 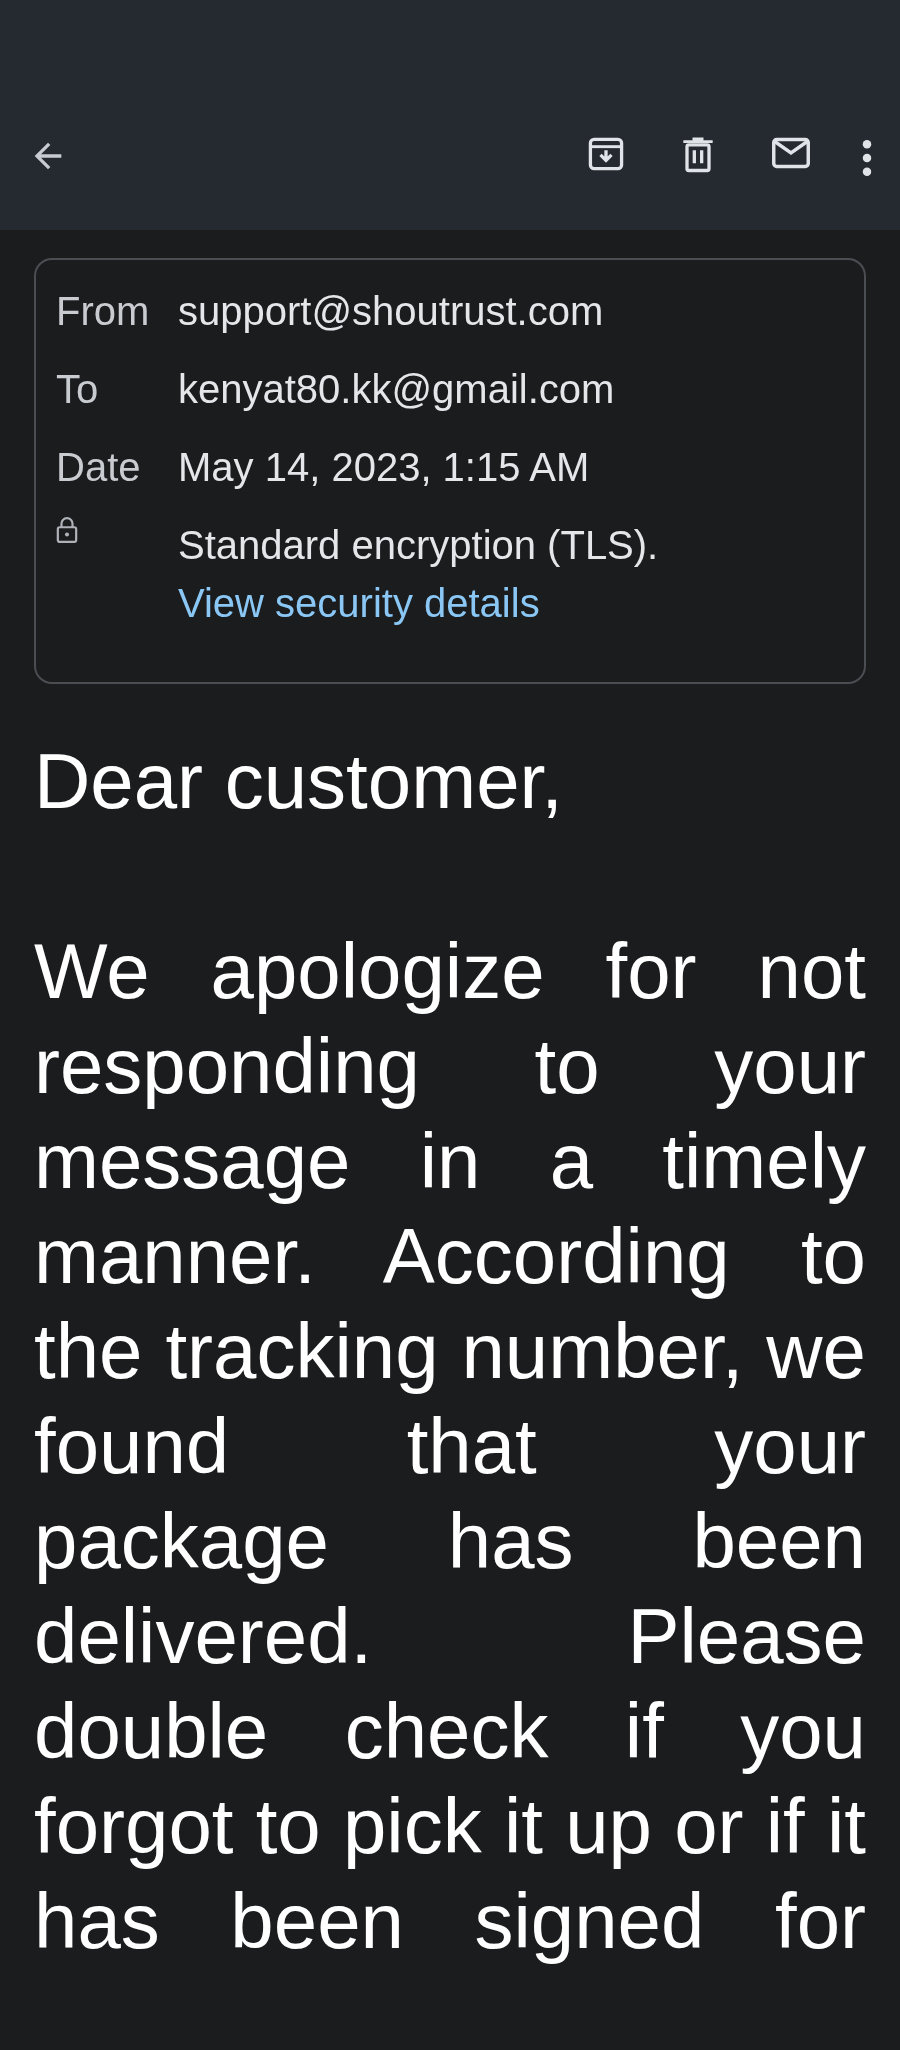 What do you see at coordinates (396, 389) in the screenshot?
I see `detail-value: kenyat80.kk@gmail.com` at bounding box center [396, 389].